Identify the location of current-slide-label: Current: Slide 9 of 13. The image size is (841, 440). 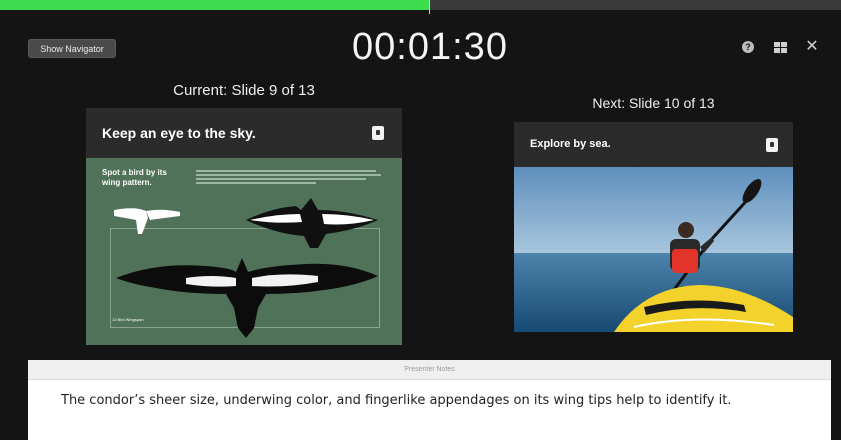
(244, 90).